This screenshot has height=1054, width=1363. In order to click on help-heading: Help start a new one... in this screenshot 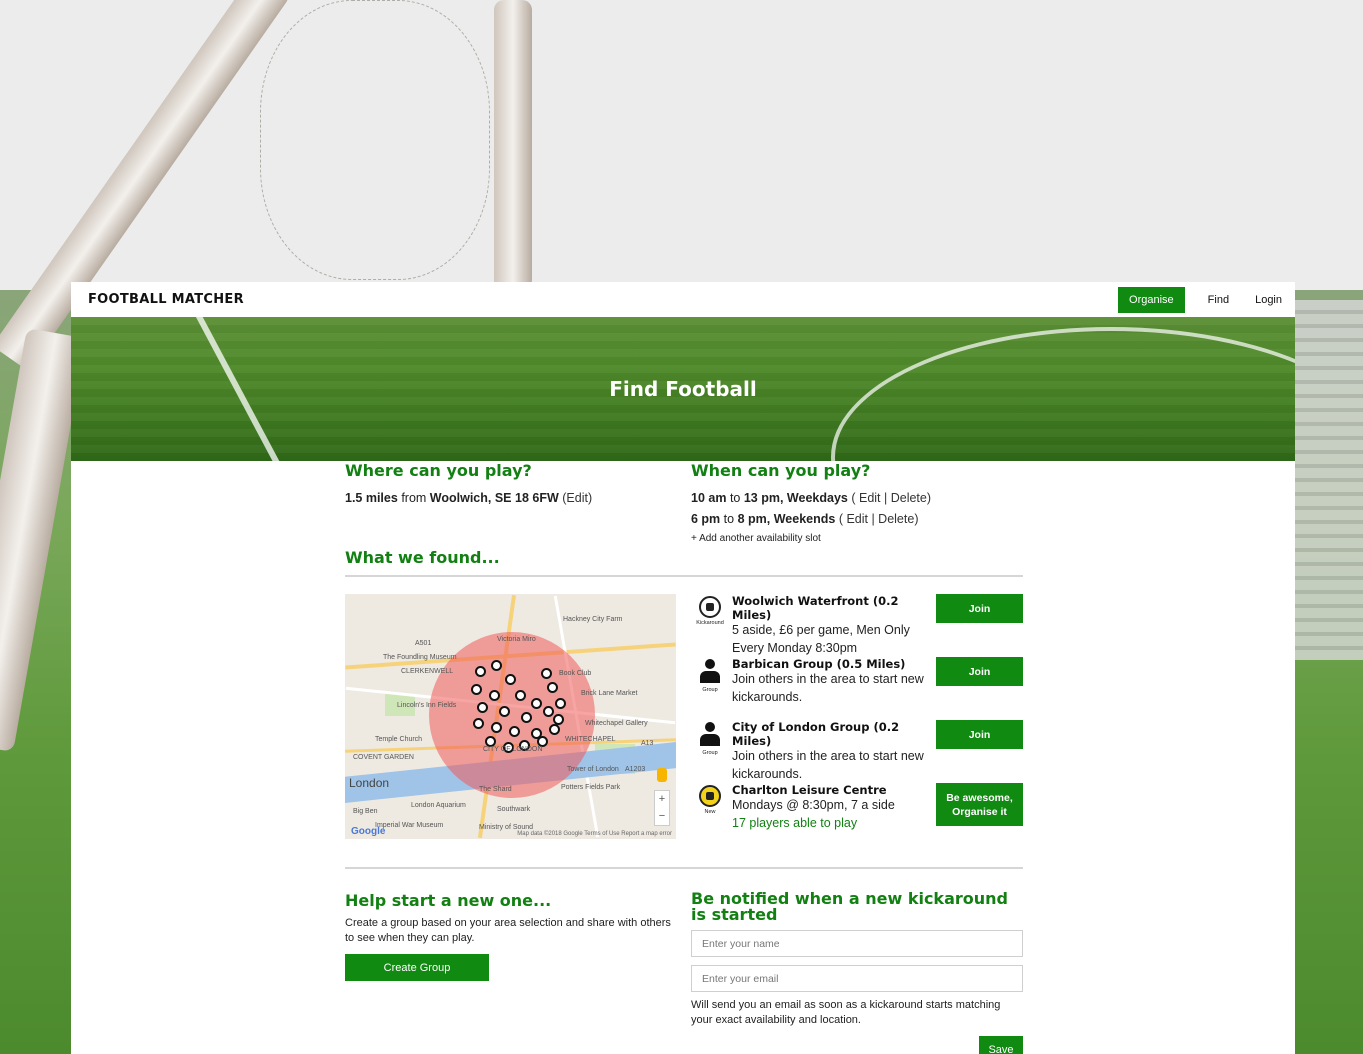, I will do `click(448, 900)`.